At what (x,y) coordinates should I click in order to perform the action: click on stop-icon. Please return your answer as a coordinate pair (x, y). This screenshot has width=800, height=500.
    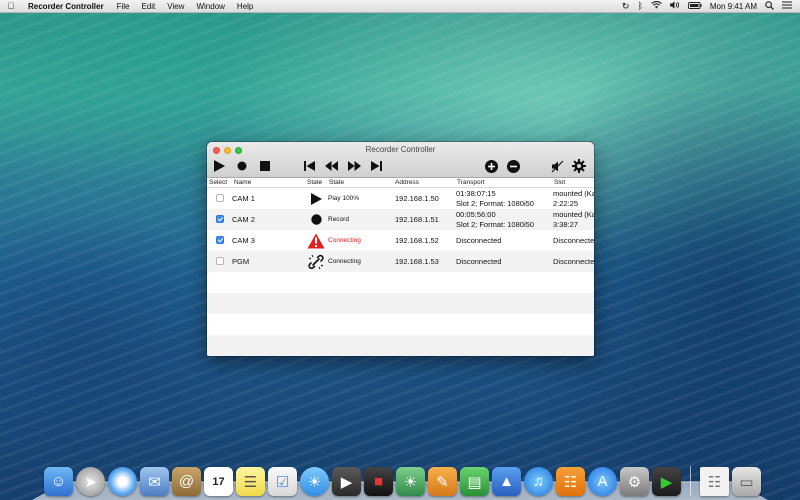
    Looking at the image, I should click on (265, 166).